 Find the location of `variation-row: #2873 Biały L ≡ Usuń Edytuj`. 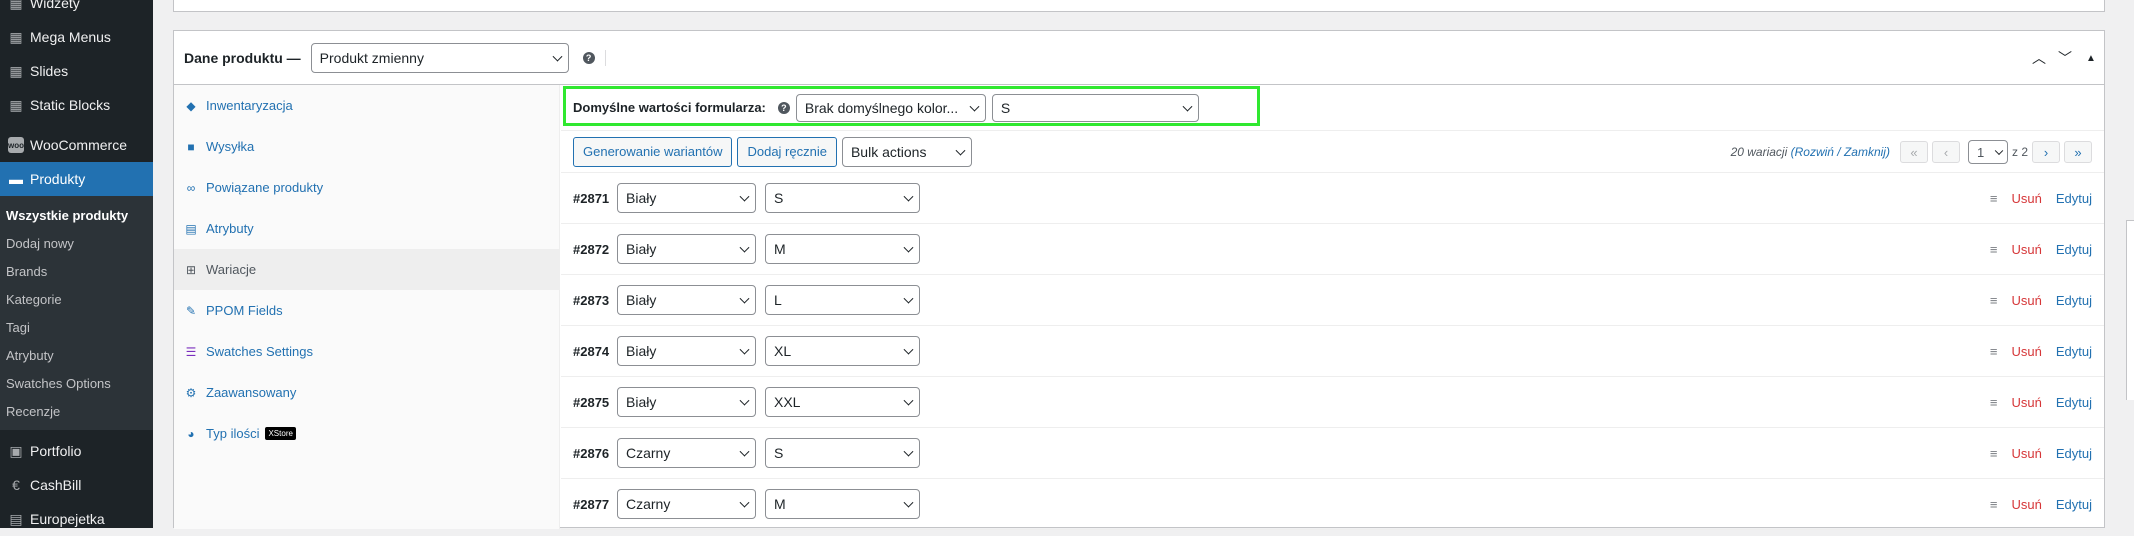

variation-row: #2873 Biały L ≡ Usuń Edytuj is located at coordinates (1332, 300).